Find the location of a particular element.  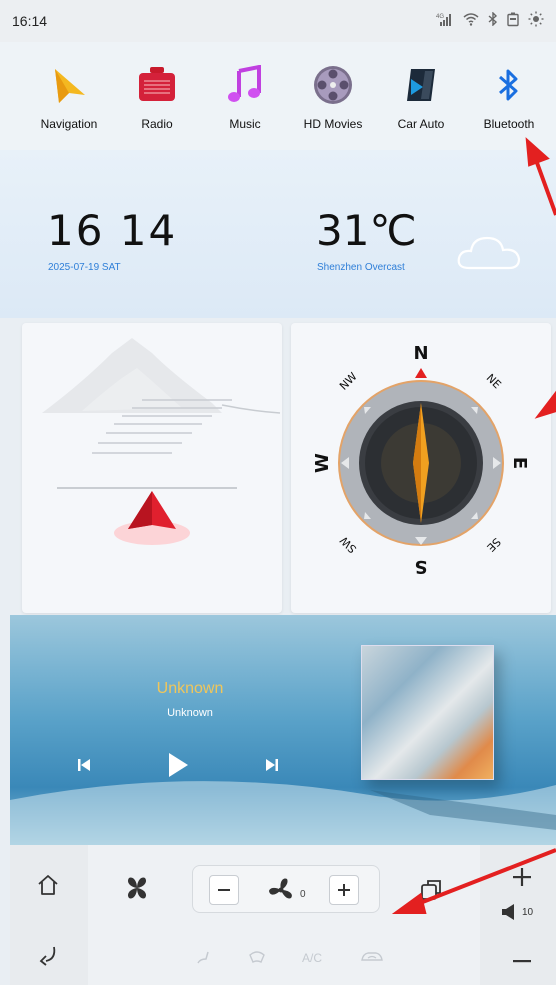

bluetooth-icon is located at coordinates (509, 85).